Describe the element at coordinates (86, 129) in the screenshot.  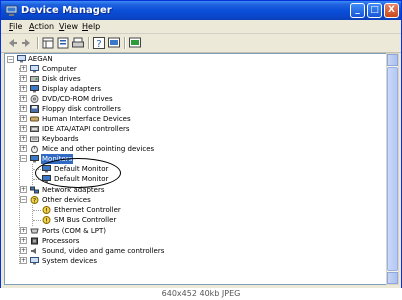
I see `tree-category-label: IDE ATA/ATAPI controllers` at that location.